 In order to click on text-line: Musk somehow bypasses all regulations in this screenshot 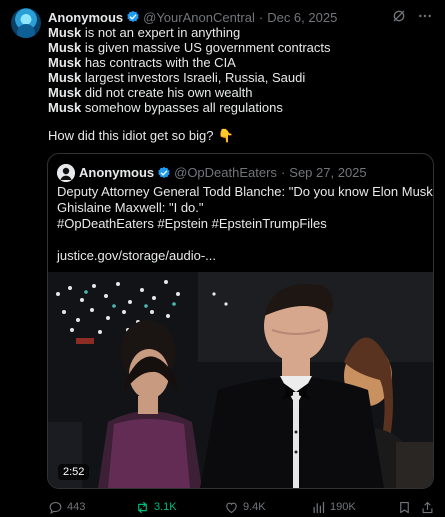, I will do `click(165, 107)`.